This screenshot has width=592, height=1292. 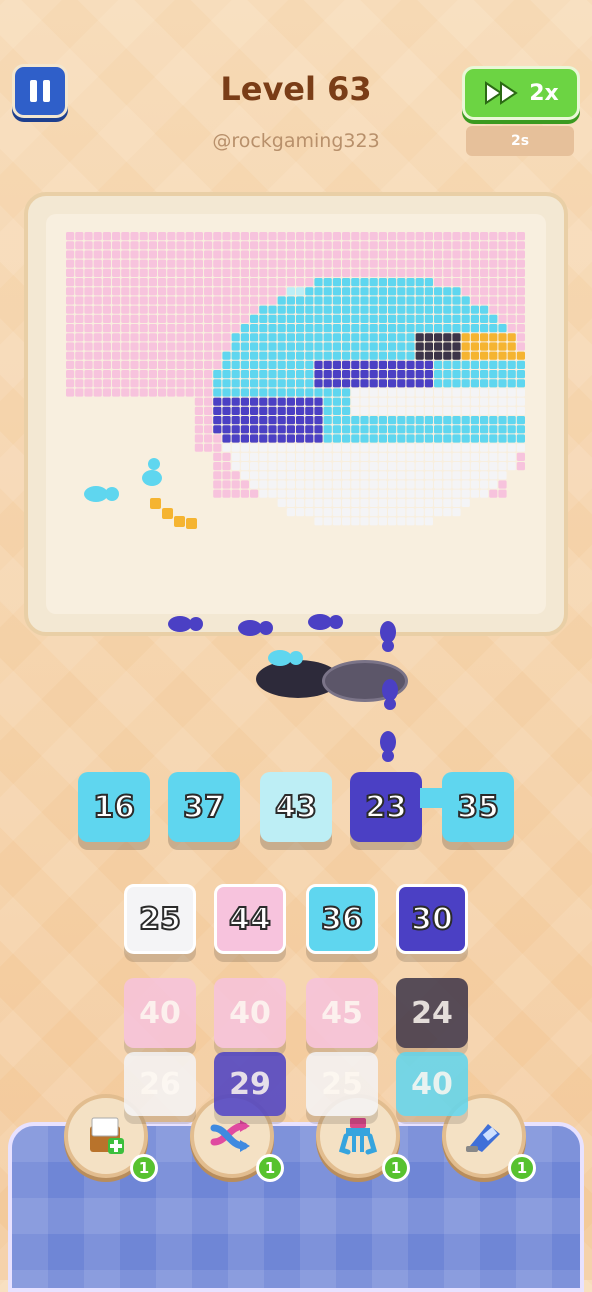 What do you see at coordinates (432, 1013) in the screenshot?
I see `queue-tile: 24` at bounding box center [432, 1013].